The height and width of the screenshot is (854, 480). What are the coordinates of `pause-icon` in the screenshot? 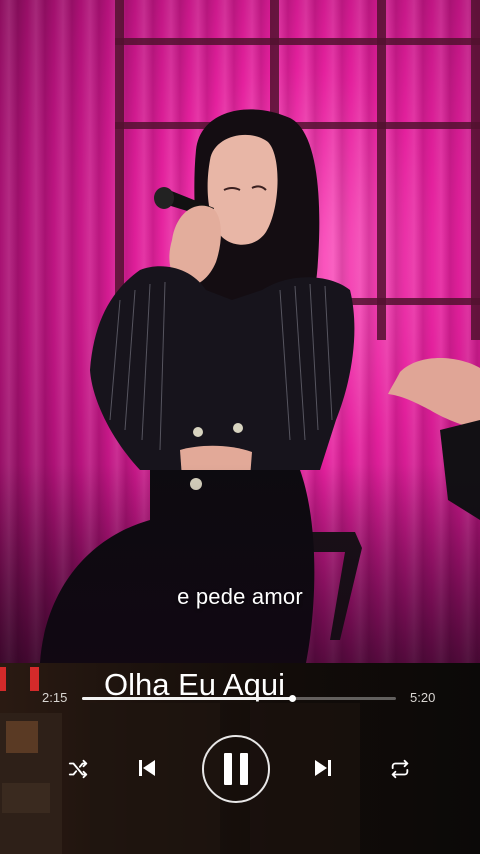 It's located at (236, 769).